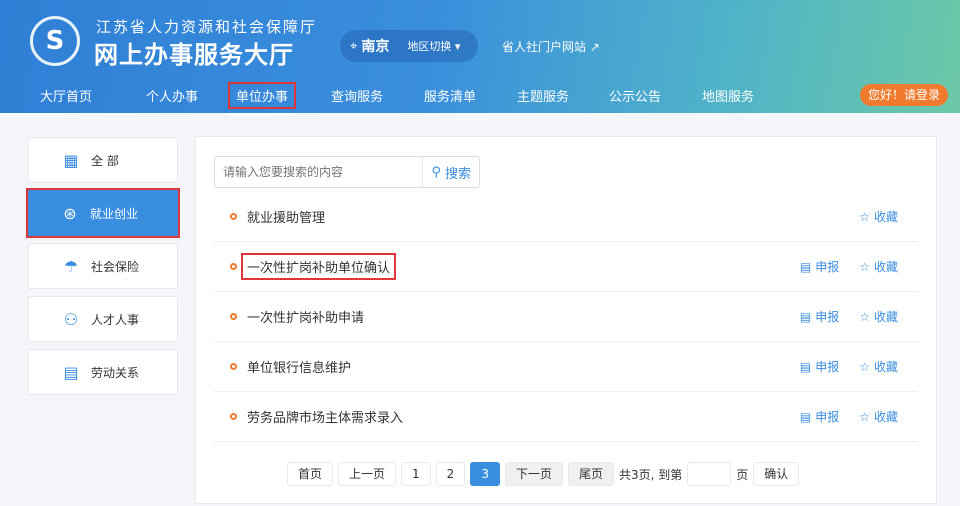 This screenshot has height=506, width=960. Describe the element at coordinates (357, 95) in the screenshot. I see `nav-query: 查询服务` at that location.